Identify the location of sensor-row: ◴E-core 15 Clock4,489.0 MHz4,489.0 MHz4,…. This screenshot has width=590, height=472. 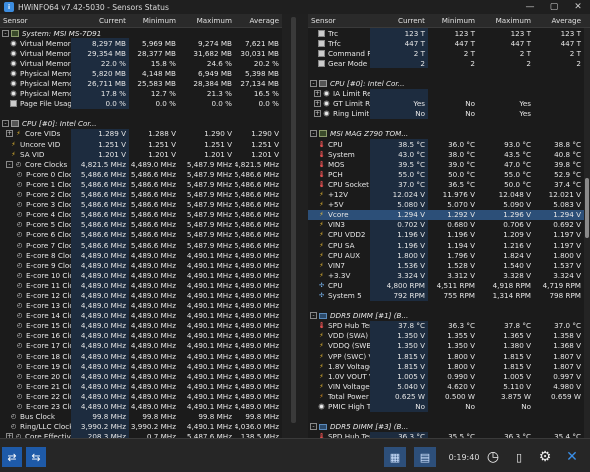
(141, 325).